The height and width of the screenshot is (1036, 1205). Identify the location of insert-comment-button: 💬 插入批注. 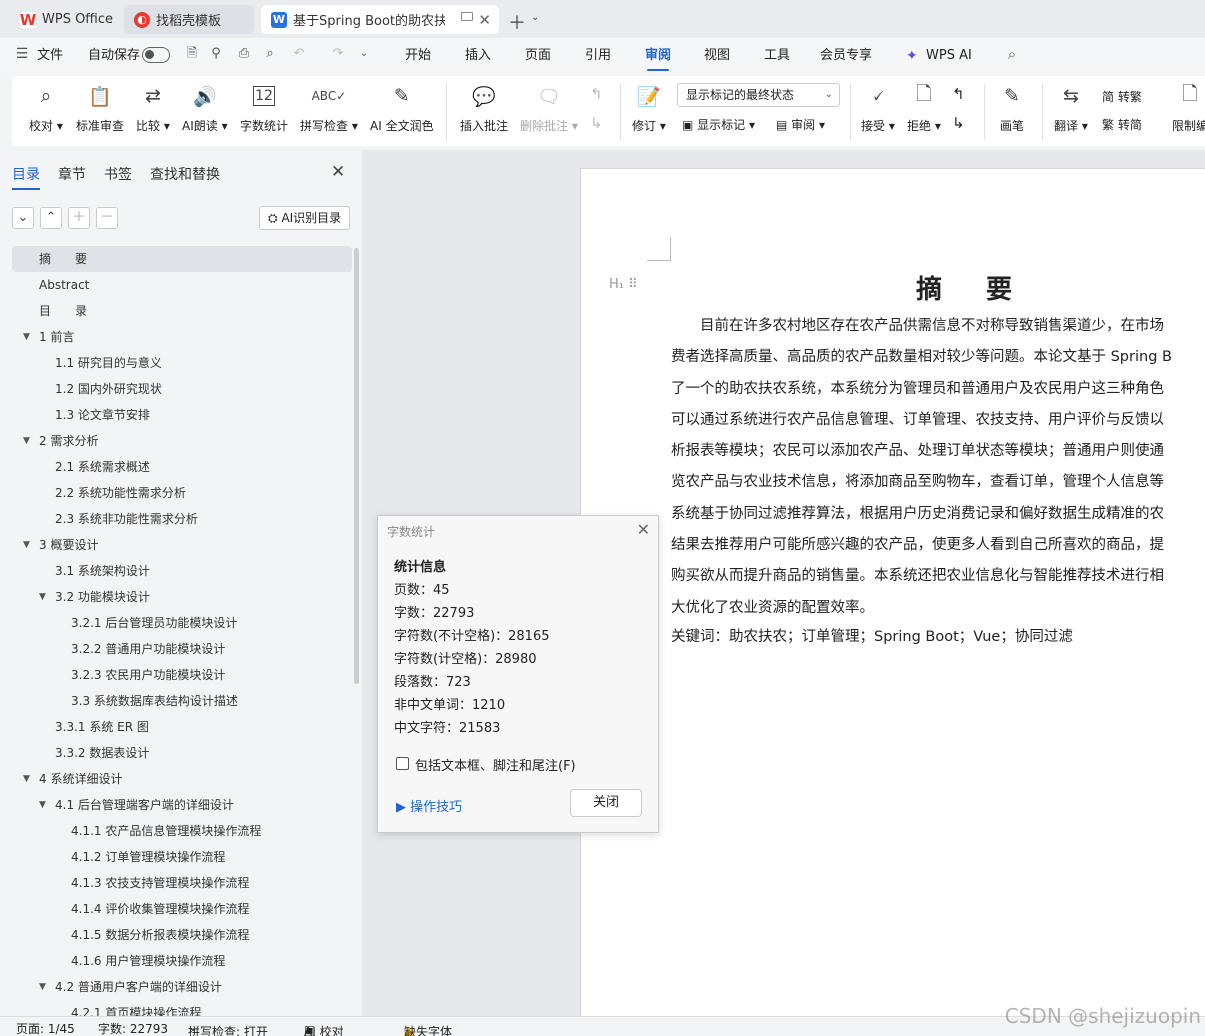
(484, 108).